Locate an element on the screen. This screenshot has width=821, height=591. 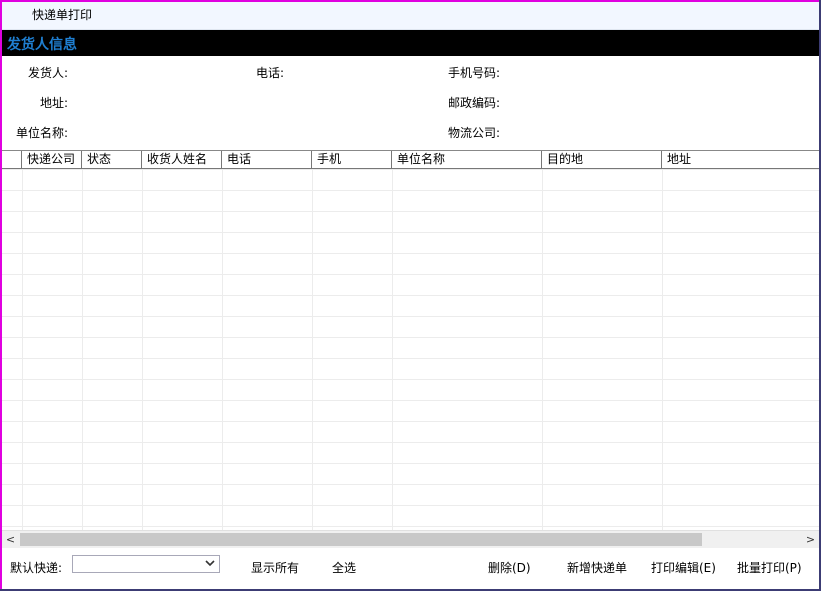
default-express-select is located at coordinates (146, 564).